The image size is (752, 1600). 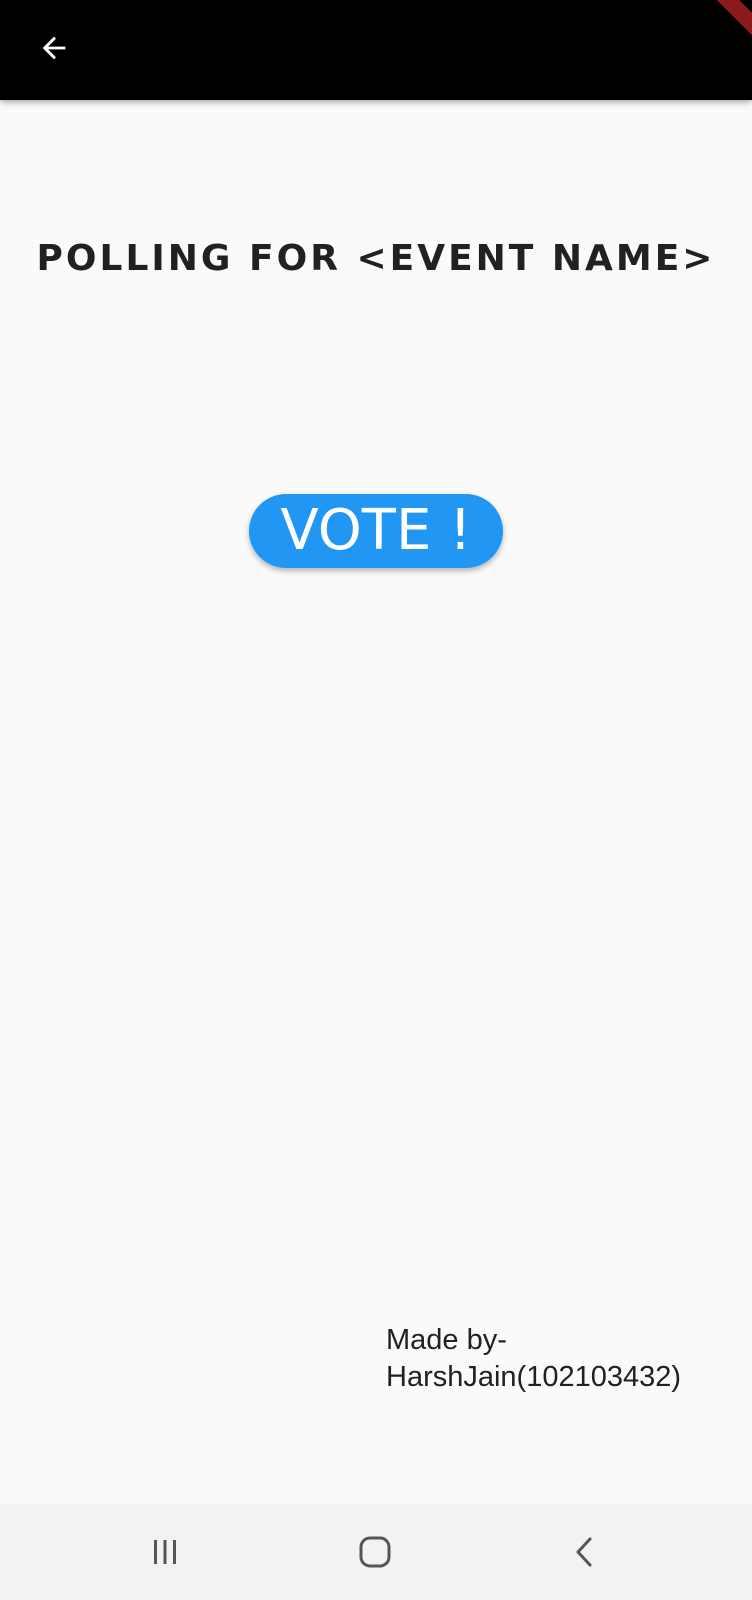 What do you see at coordinates (376, 258) in the screenshot?
I see `page-title: POLLING FOR <EVENT NAME>` at bounding box center [376, 258].